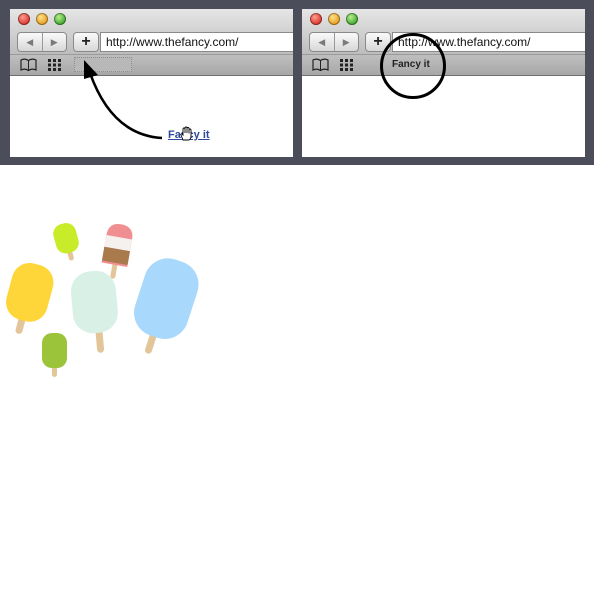 The image size is (600, 600). I want to click on browser-window-before: ◀ ▶ + http://www.thefancy.com/ Fancy it, so click(151, 83).